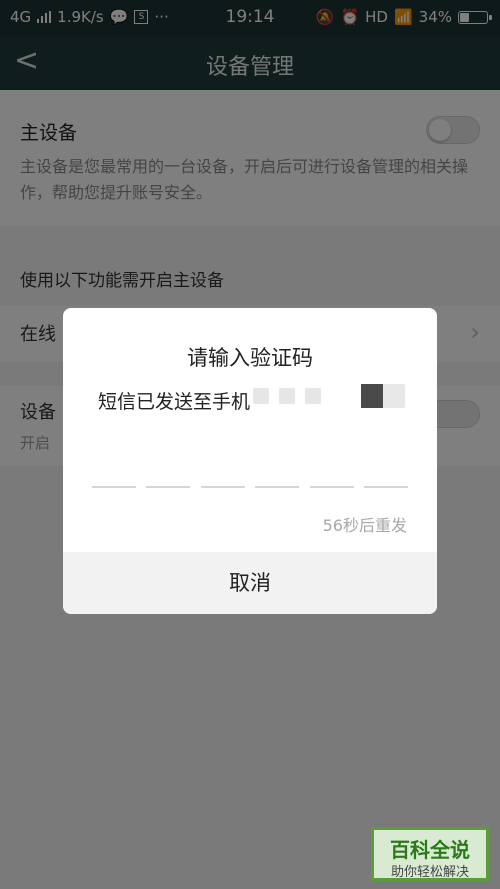 This screenshot has height=889, width=500. What do you see at coordinates (287, 396) in the screenshot?
I see `masked-phone-number` at bounding box center [287, 396].